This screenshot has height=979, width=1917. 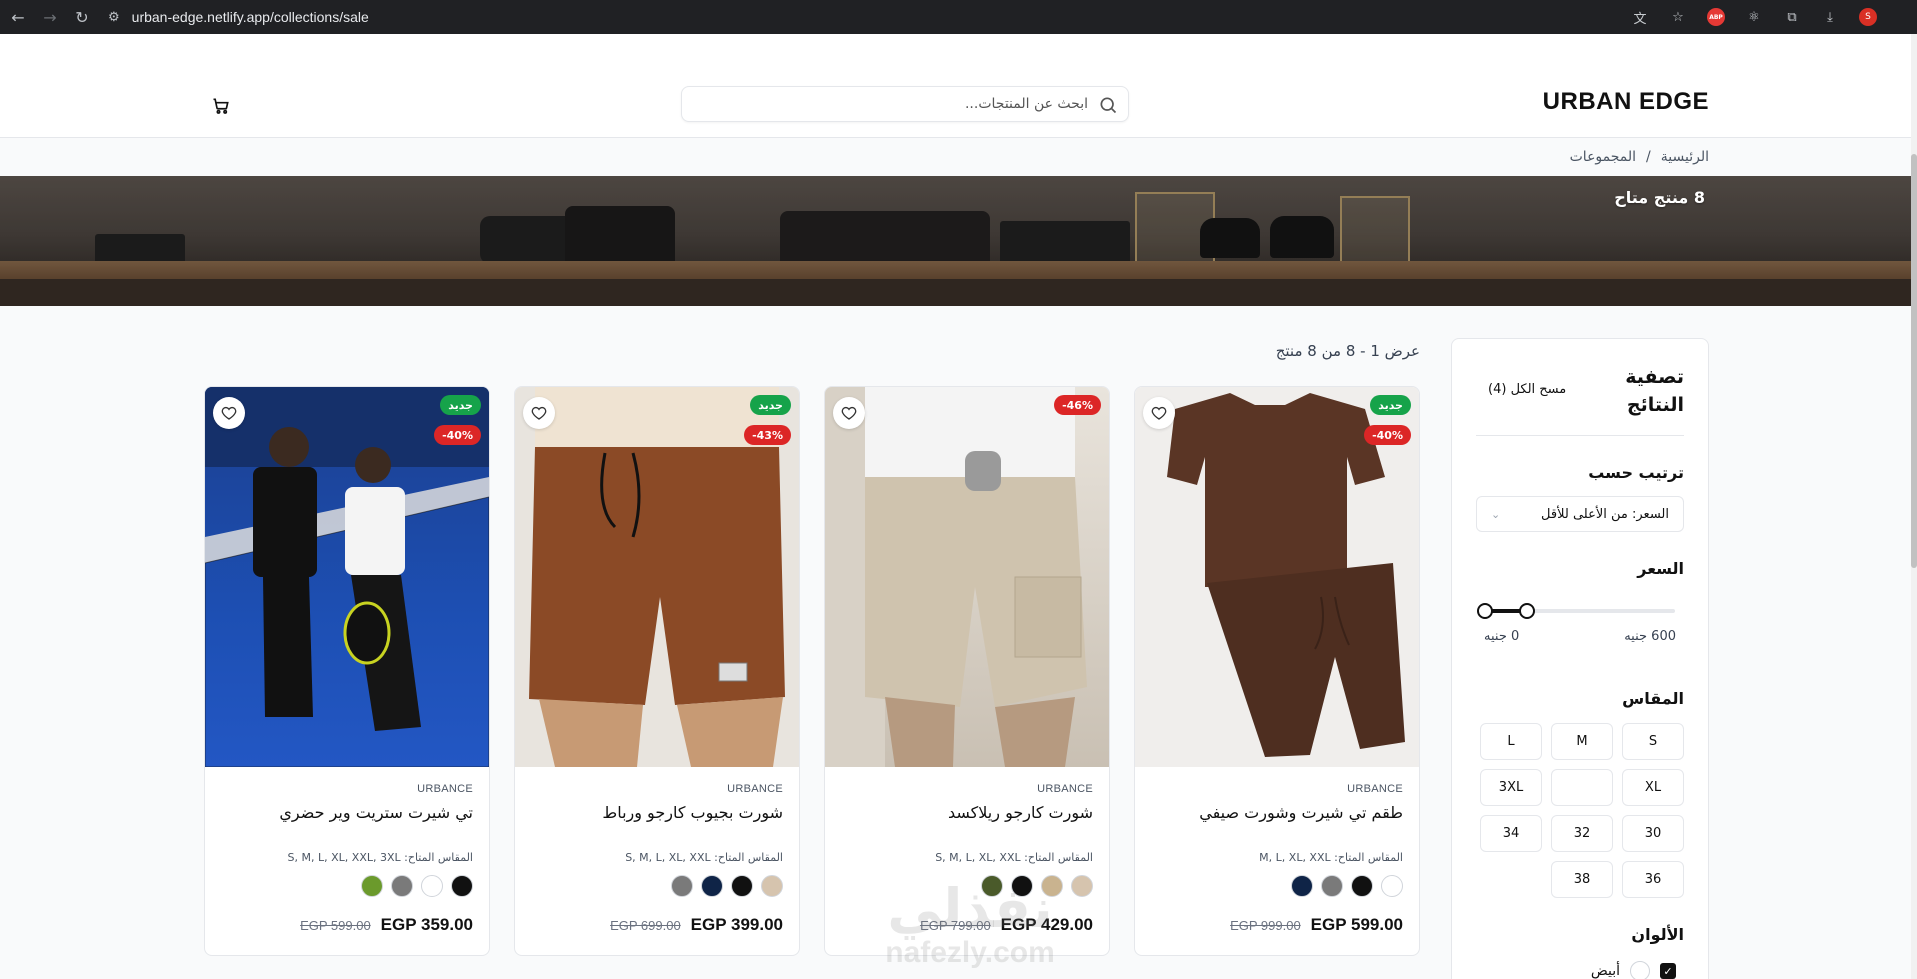 What do you see at coordinates (335, 925) in the screenshot?
I see `product-old-price: EGP 599.00` at bounding box center [335, 925].